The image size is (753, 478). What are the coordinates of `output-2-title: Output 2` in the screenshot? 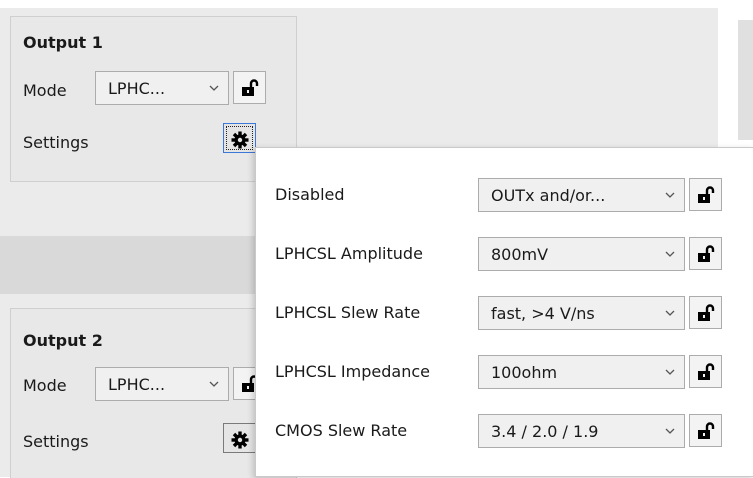 It's located at (63, 340).